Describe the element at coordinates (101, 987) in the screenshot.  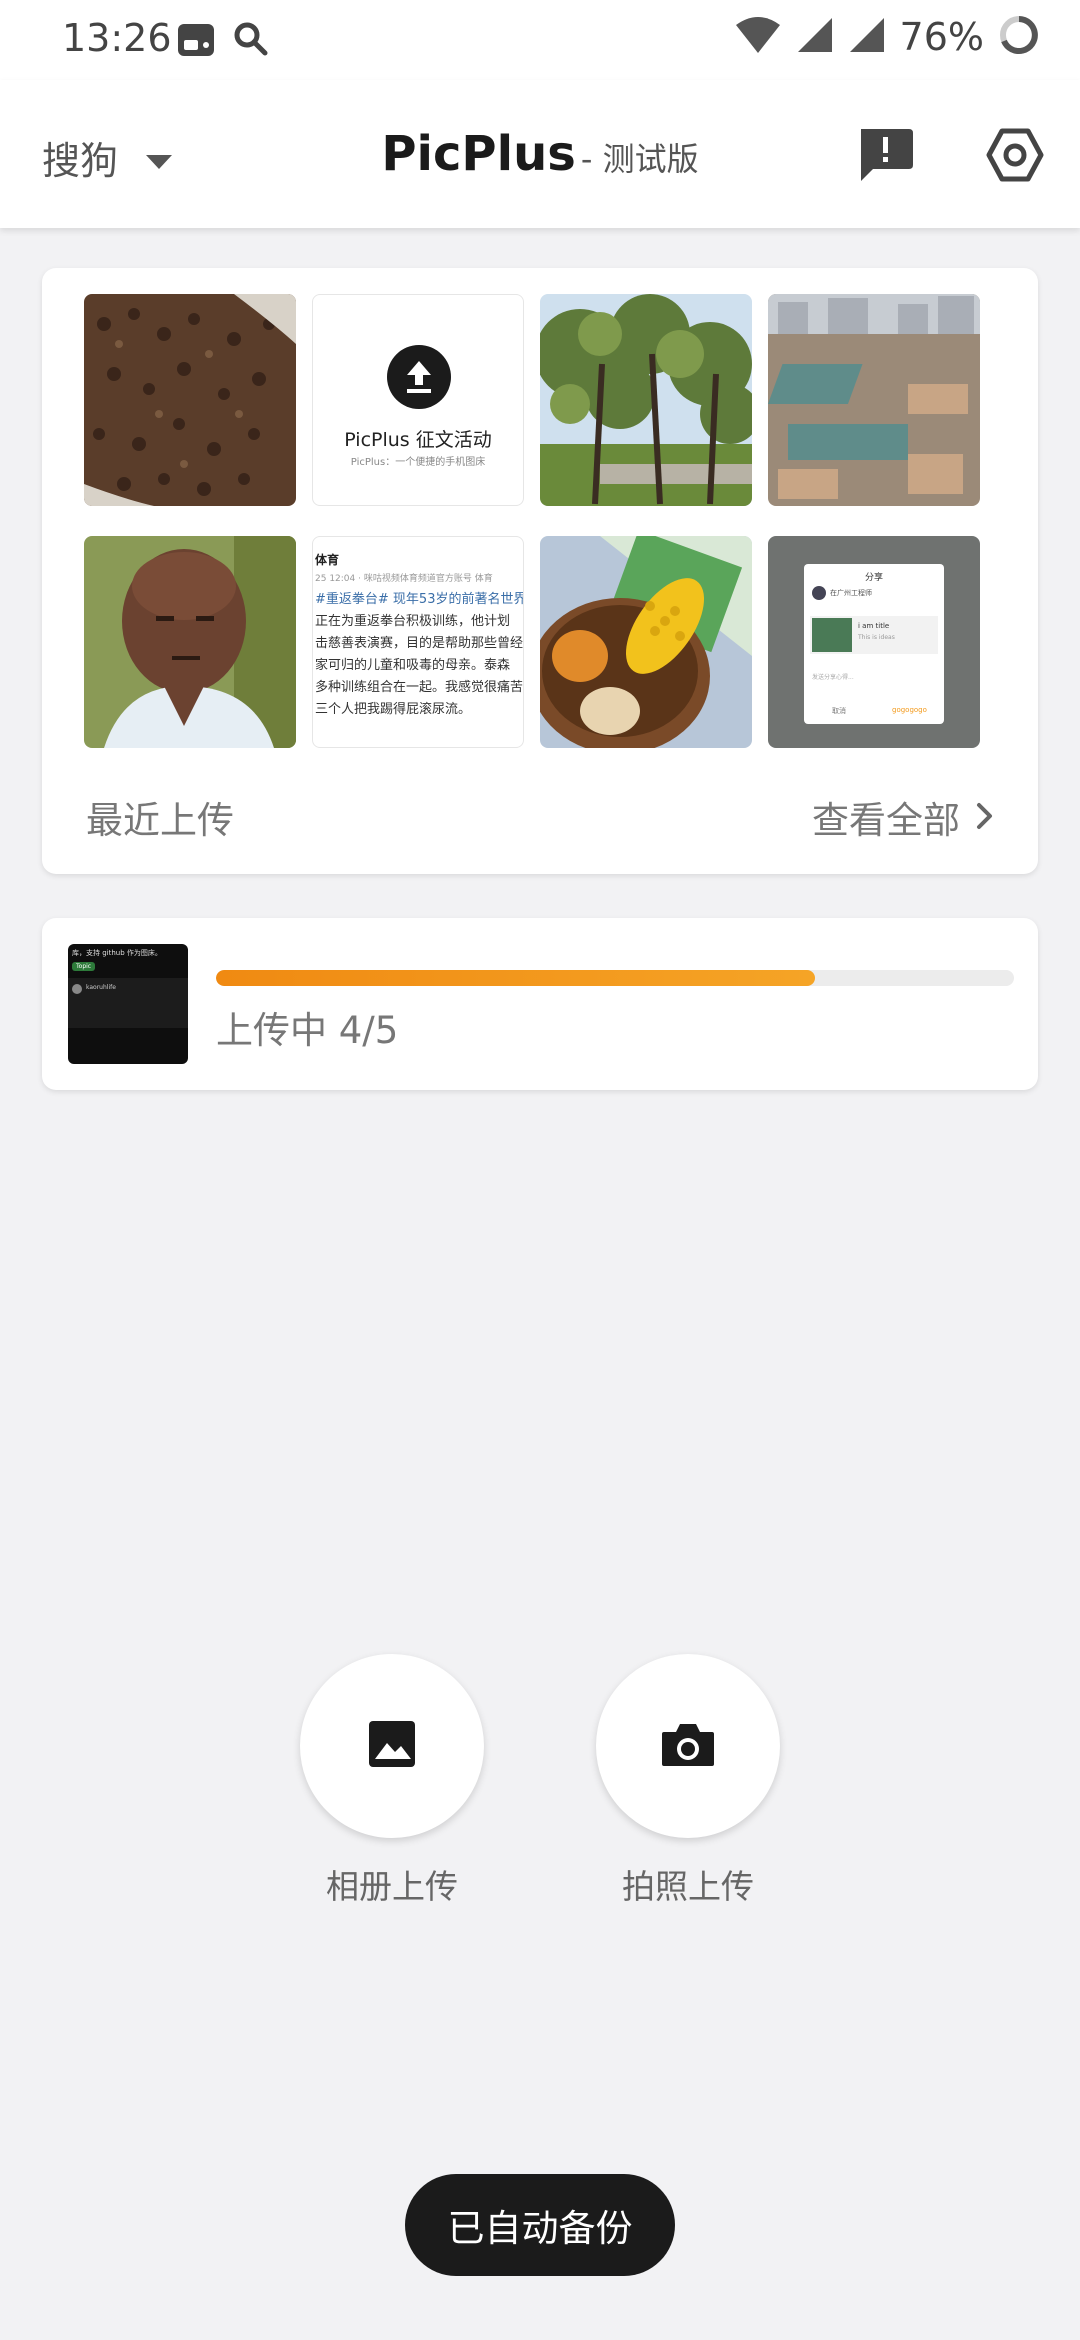
I see `upload-thumb-user: kaoruhlife` at that location.